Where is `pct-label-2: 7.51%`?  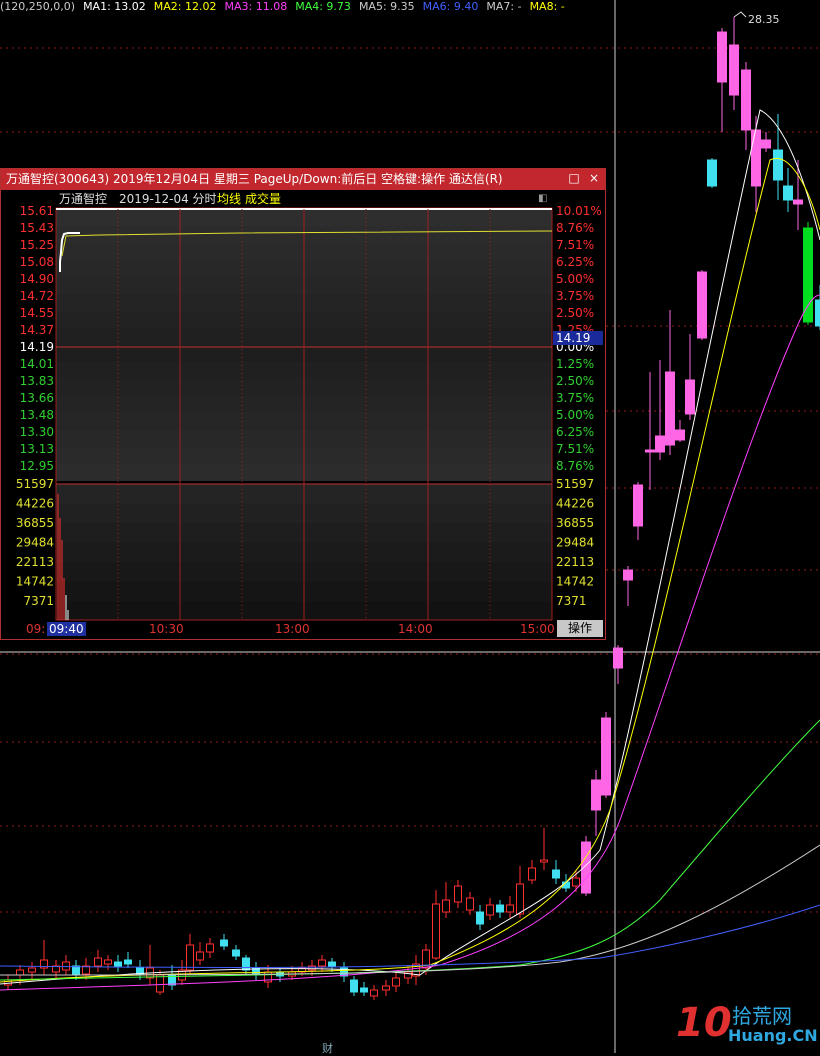
pct-label-2: 7.51% is located at coordinates (575, 245).